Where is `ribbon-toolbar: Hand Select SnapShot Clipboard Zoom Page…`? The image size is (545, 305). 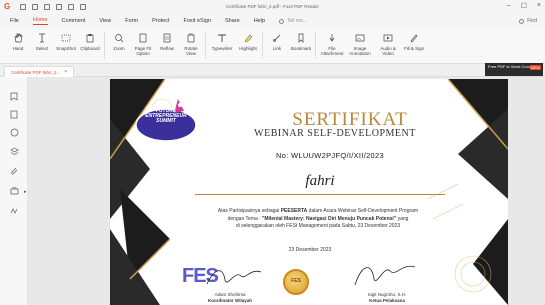
ribbon-toolbar: Hand Select SnapShot Clipboard Zoom Page… is located at coordinates (272, 46).